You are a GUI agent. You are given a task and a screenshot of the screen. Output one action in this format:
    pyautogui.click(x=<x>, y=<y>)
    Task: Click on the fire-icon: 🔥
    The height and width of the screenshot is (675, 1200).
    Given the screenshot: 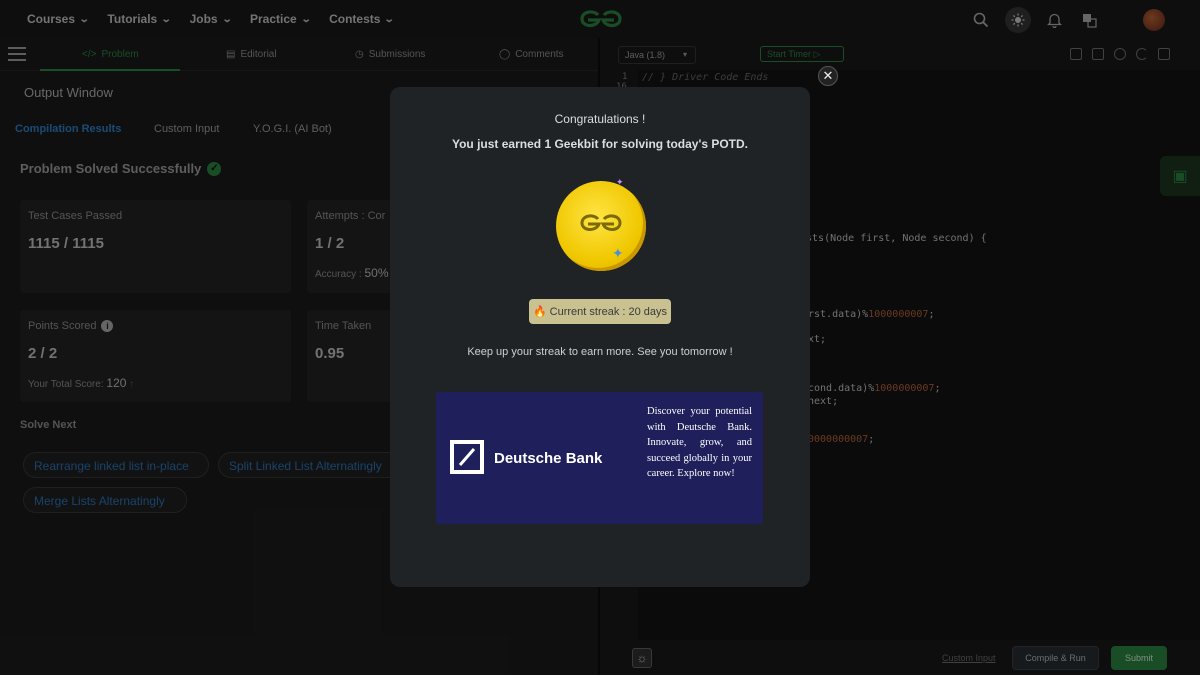 What is the action you would take?
    pyautogui.click(x=539, y=312)
    